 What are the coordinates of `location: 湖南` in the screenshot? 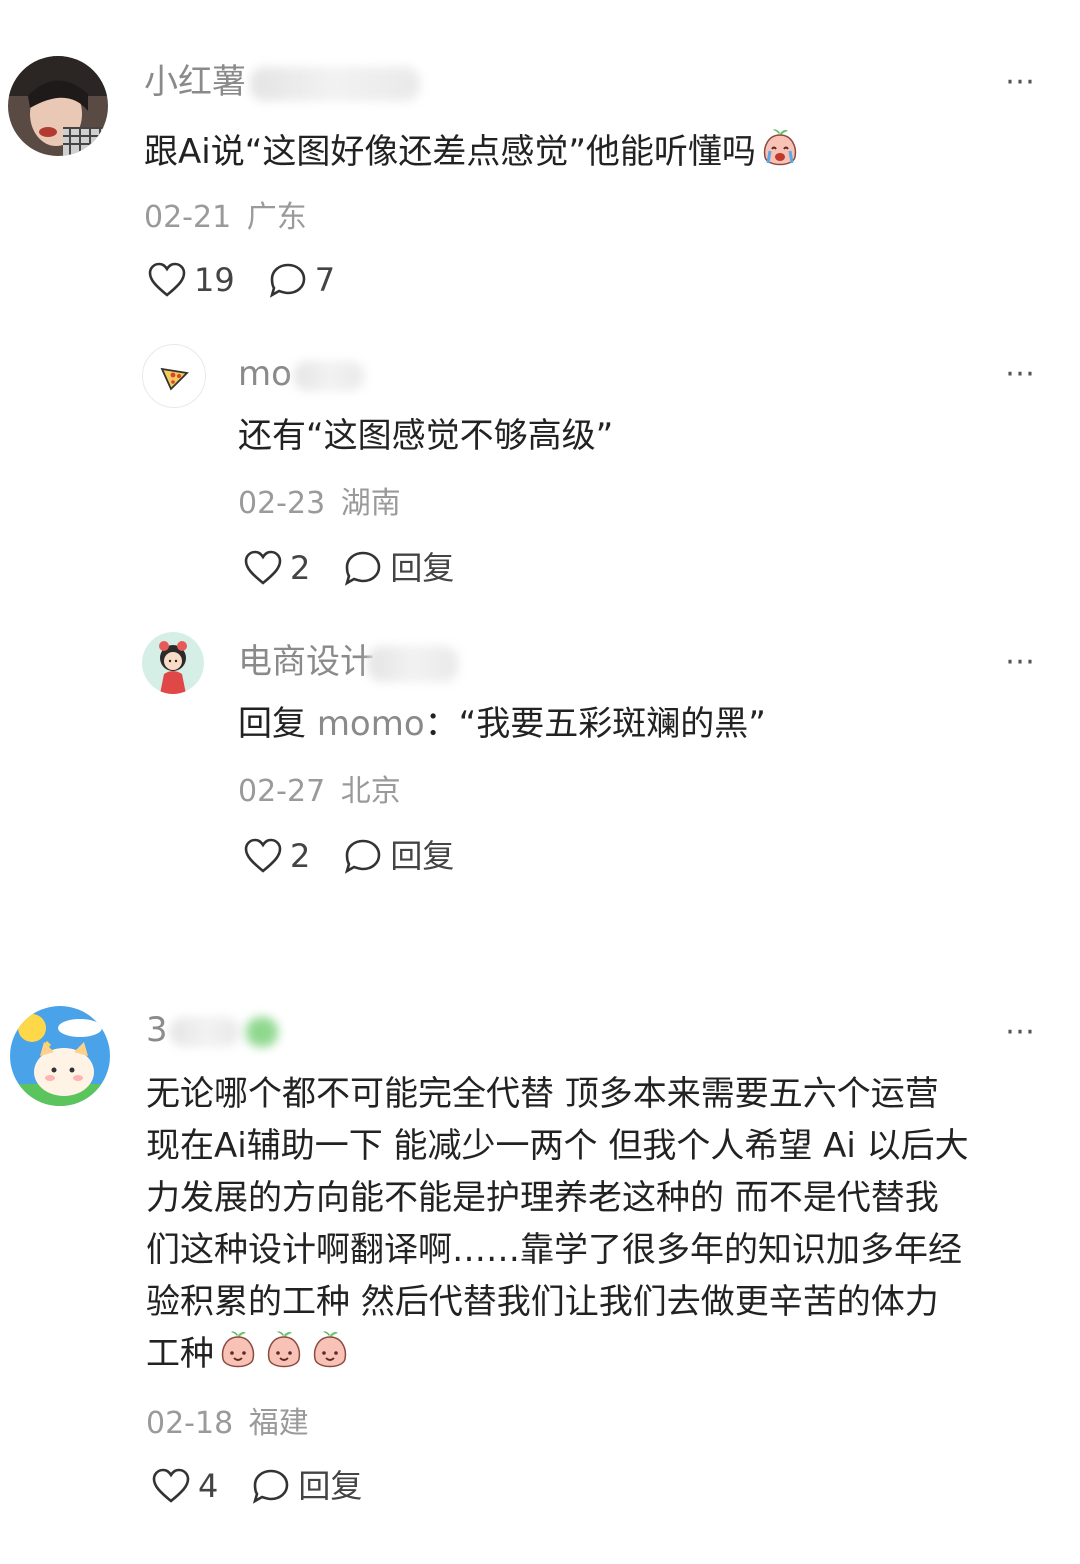 It's located at (370, 503).